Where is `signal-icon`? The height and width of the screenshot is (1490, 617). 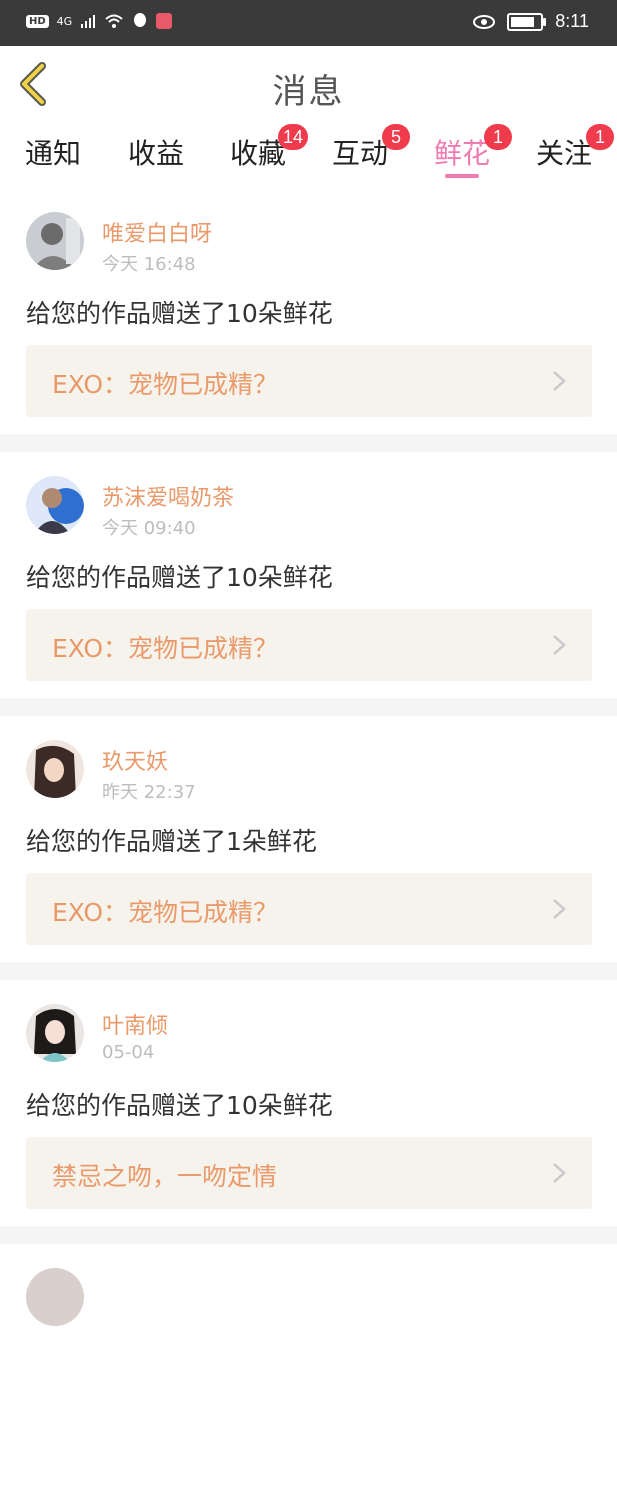
signal-icon is located at coordinates (88, 21).